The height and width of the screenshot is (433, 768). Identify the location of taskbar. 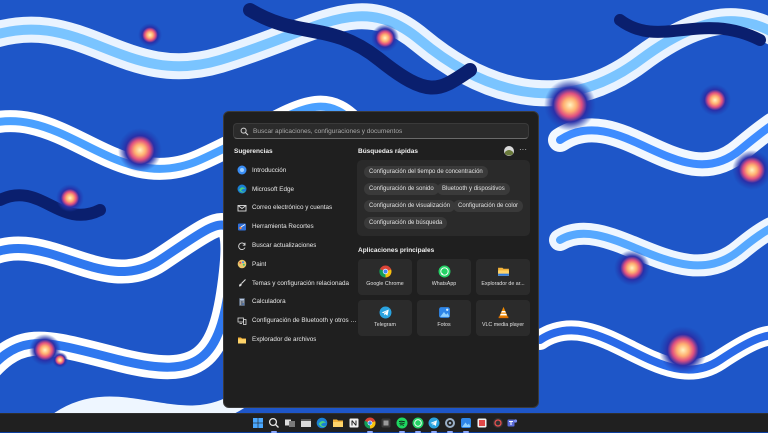
(384, 423).